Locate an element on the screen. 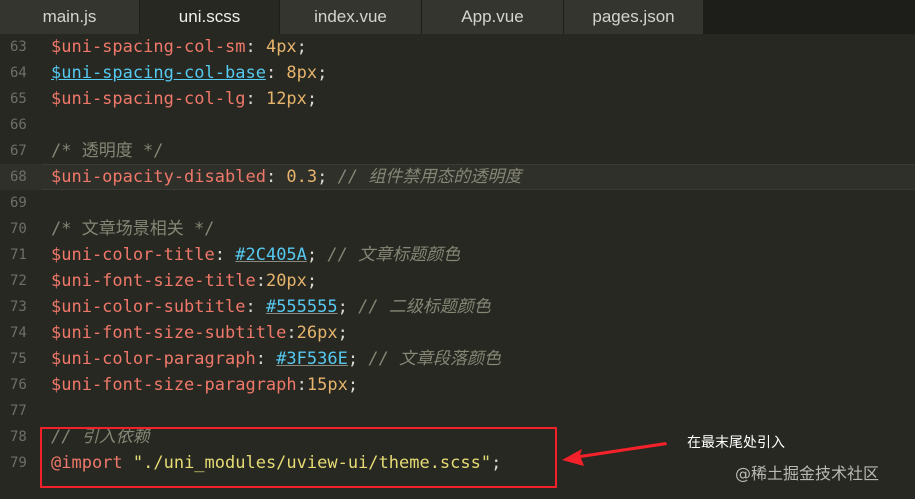 The height and width of the screenshot is (499, 915). variable-name: $uni-spacing-col-lg is located at coordinates (148, 99).